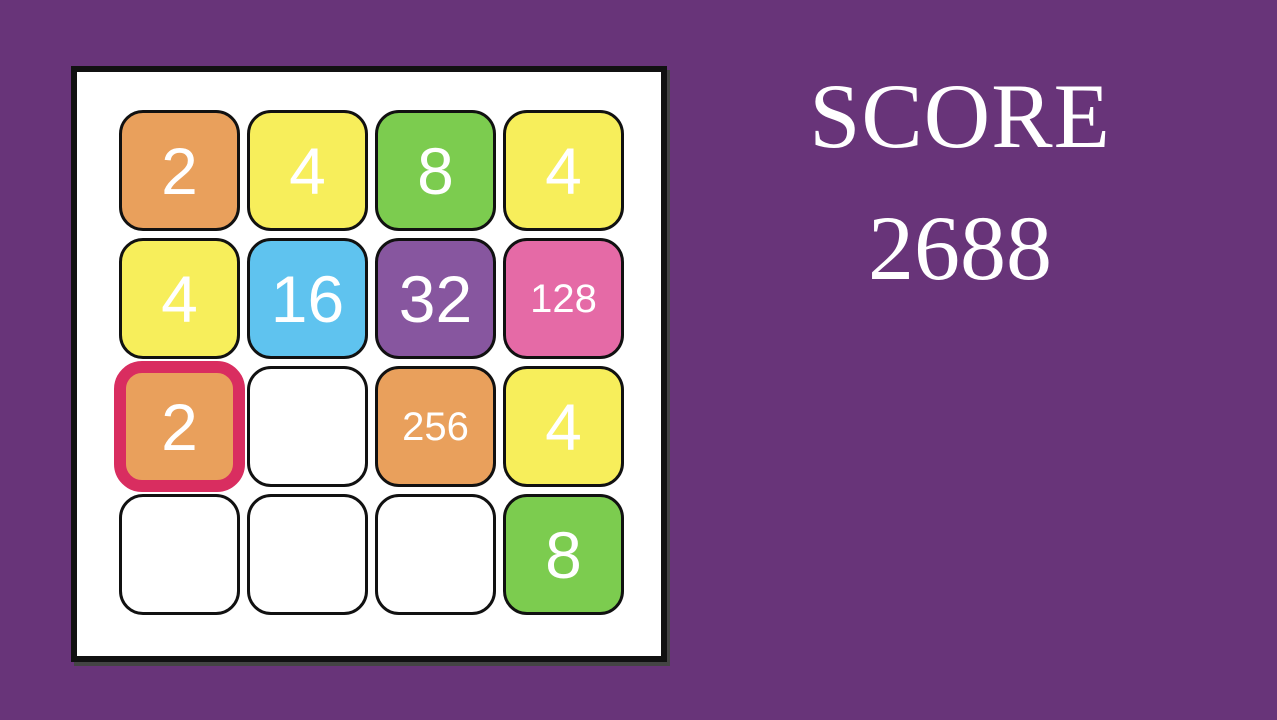 The width and height of the screenshot is (1277, 720). I want to click on score-value: 2688, so click(960, 248).